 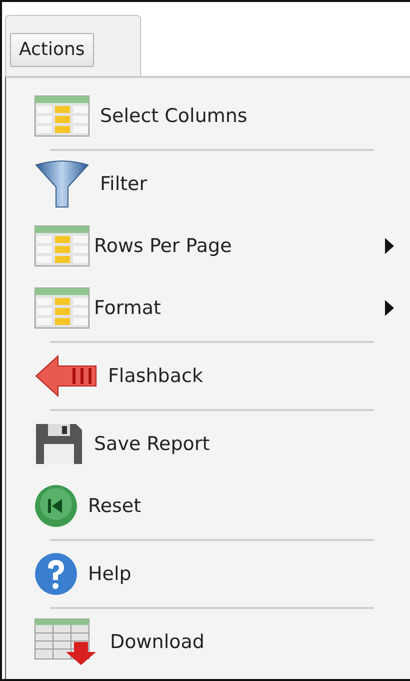 What do you see at coordinates (163, 246) in the screenshot?
I see `menu-item-label: Rows Per Page` at bounding box center [163, 246].